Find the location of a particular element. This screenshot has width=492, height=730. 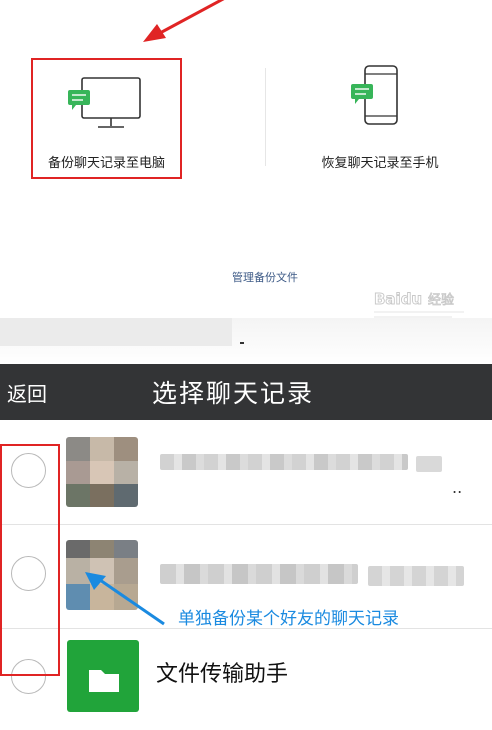

svg-text: Baidu is located at coordinates (398, 299).